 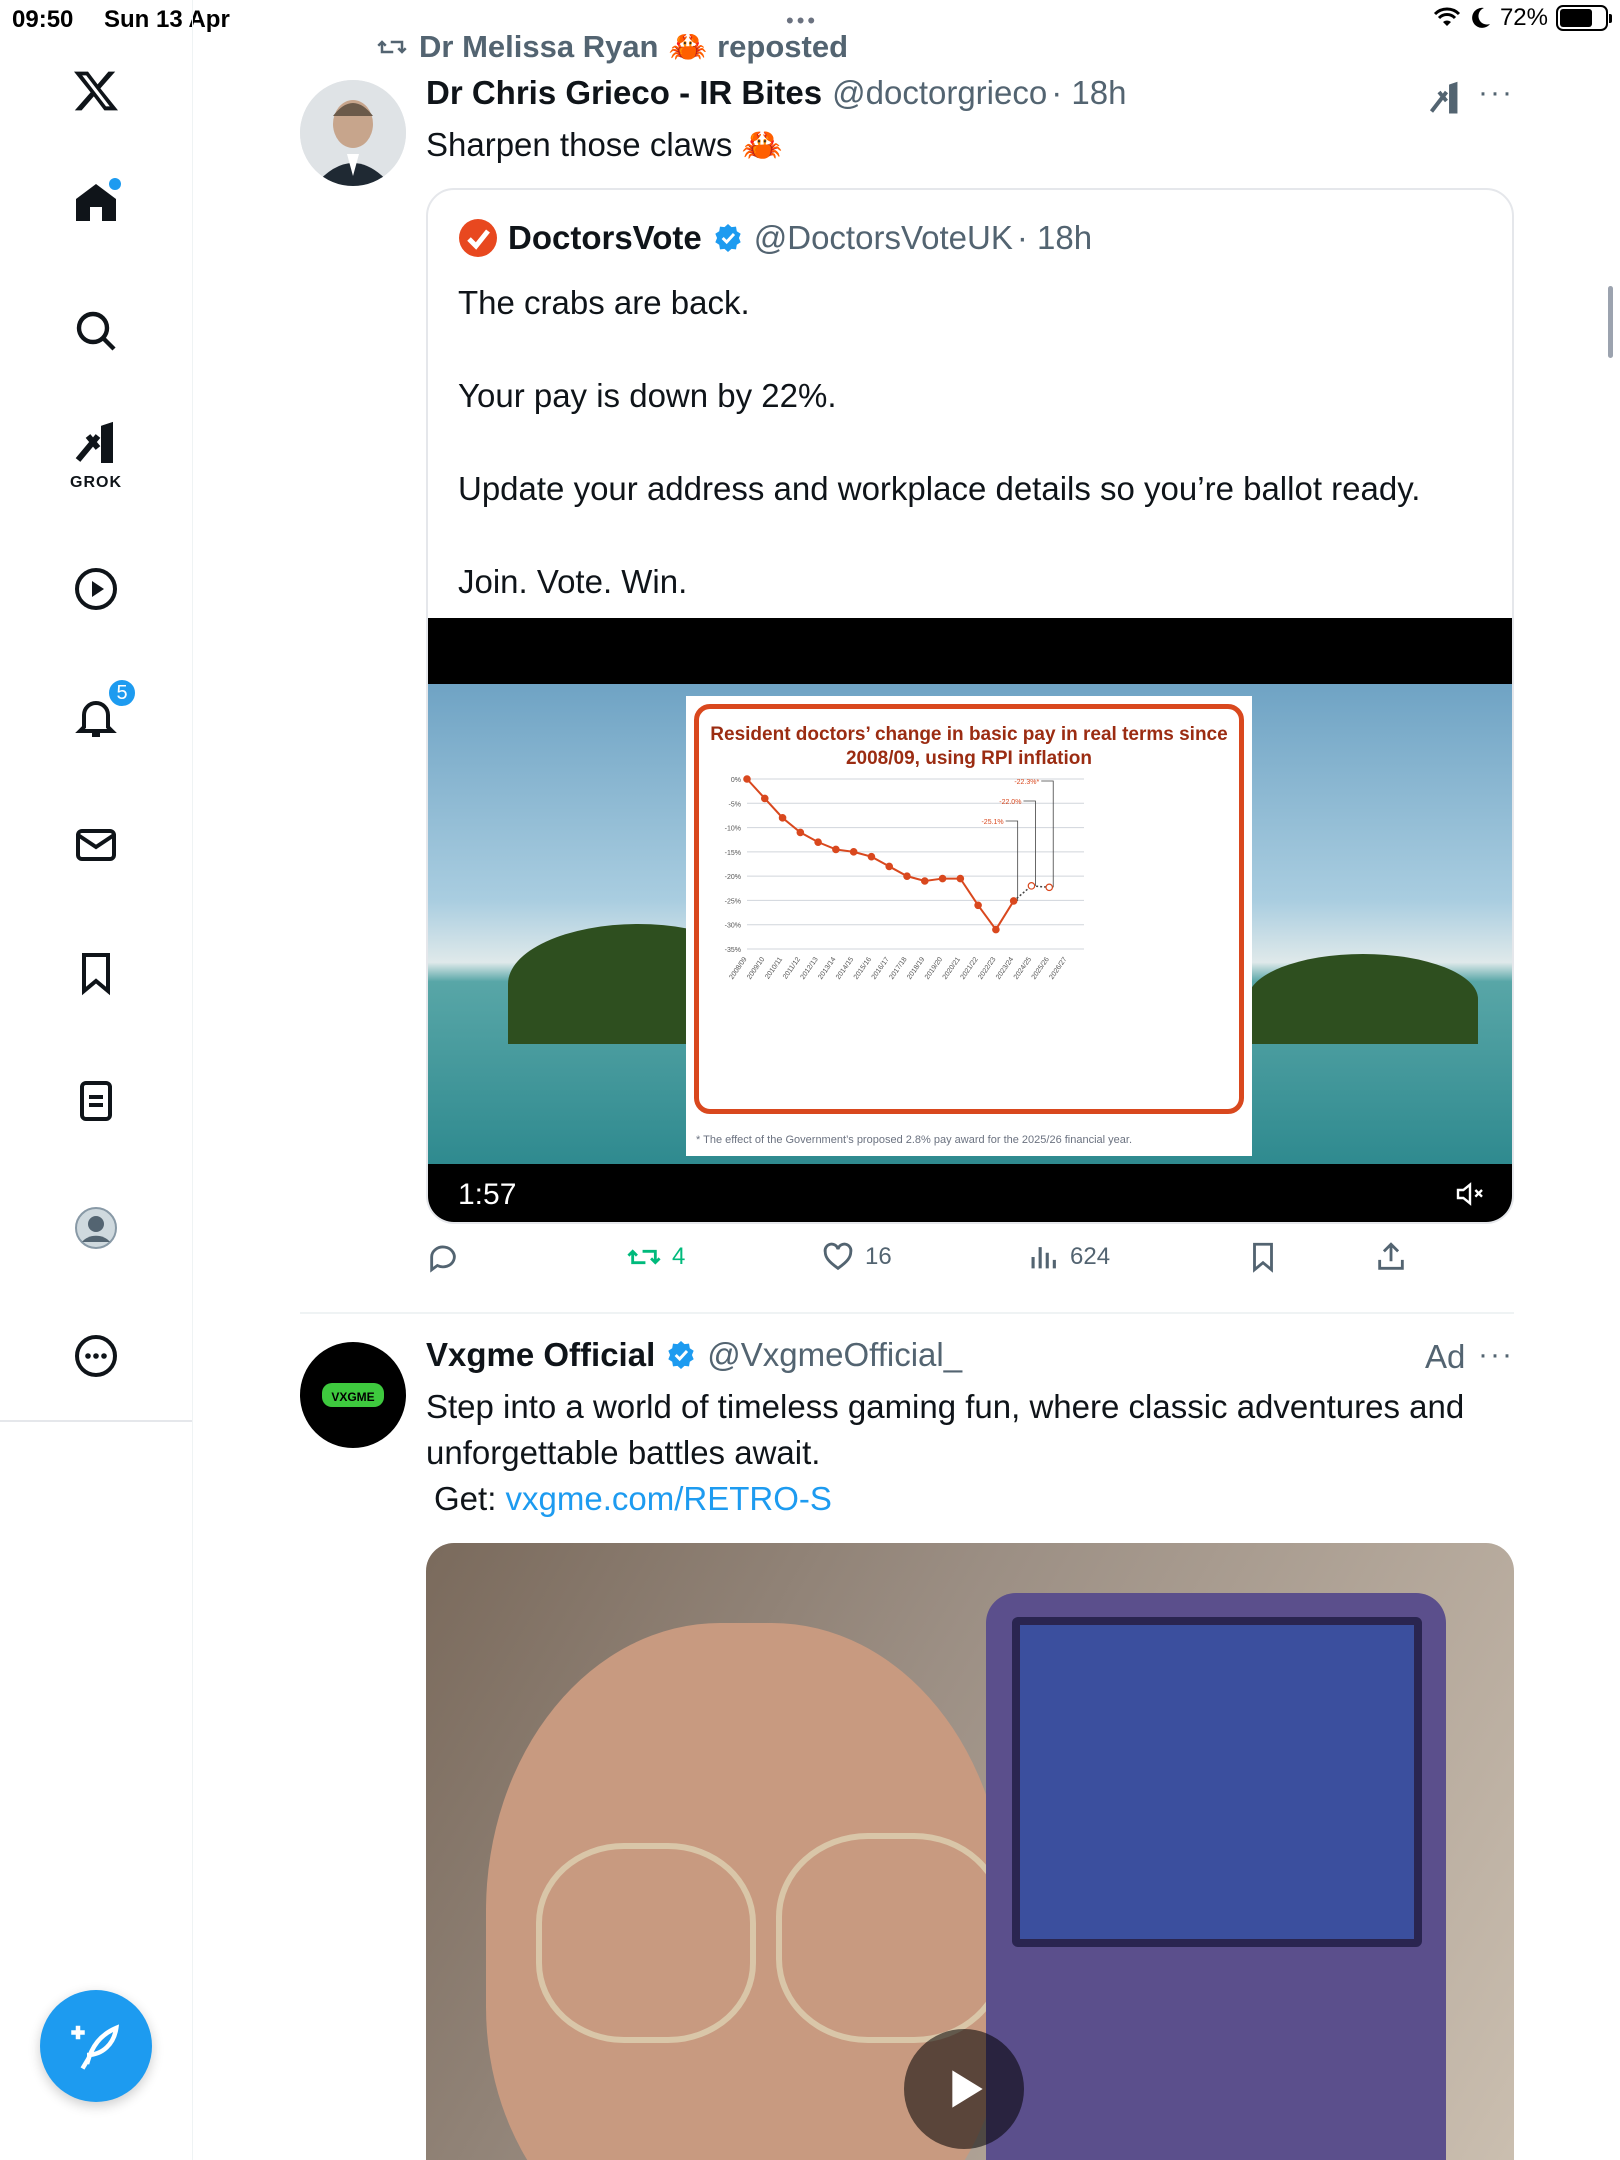 I want to click on tweet-more-icon: ···, so click(x=1496, y=93).